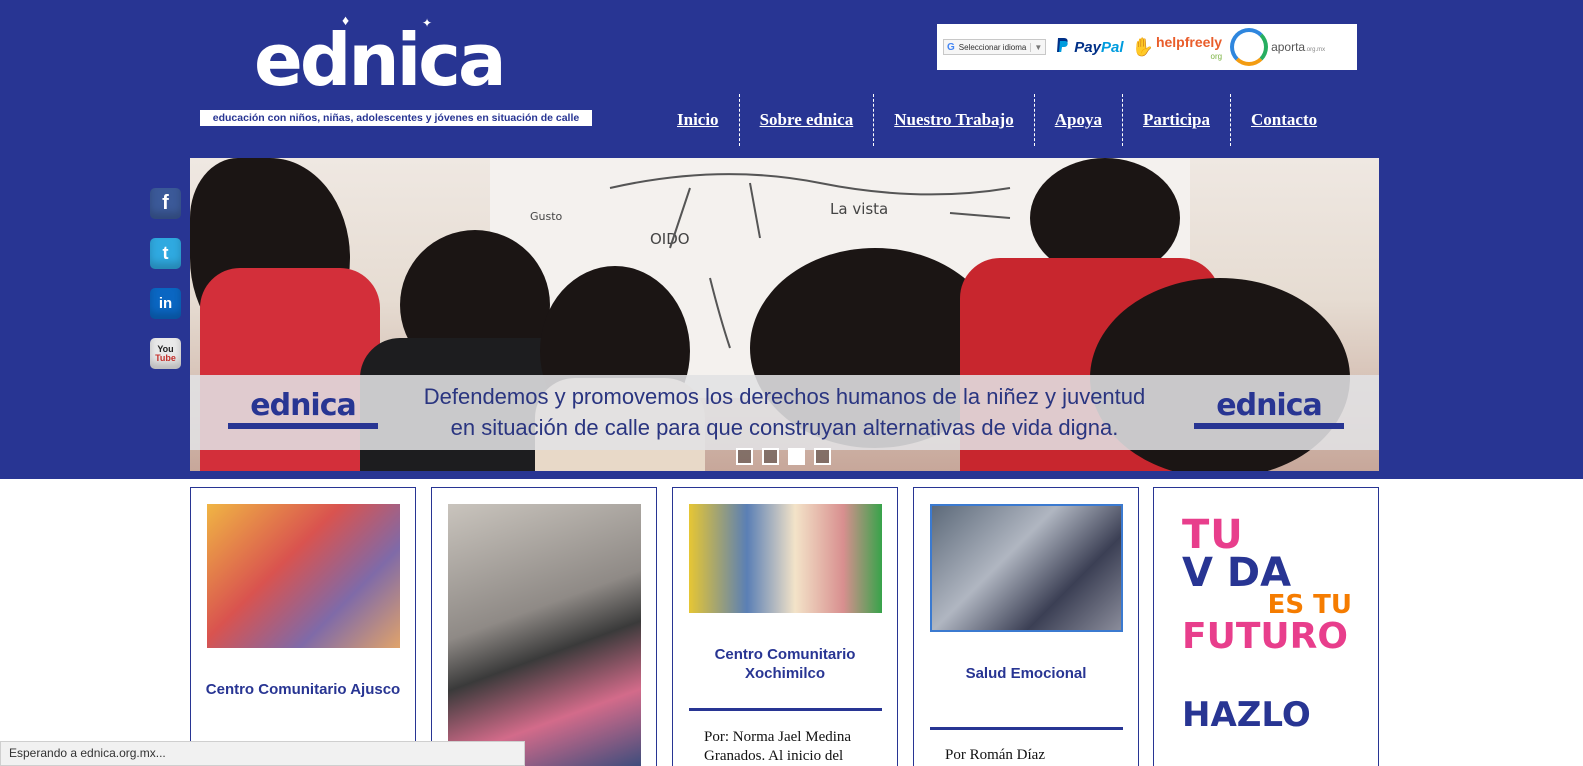 Image resolution: width=1583 pixels, height=766 pixels. Describe the element at coordinates (1175, 120) in the screenshot. I see `nav-participa: Participa` at that location.